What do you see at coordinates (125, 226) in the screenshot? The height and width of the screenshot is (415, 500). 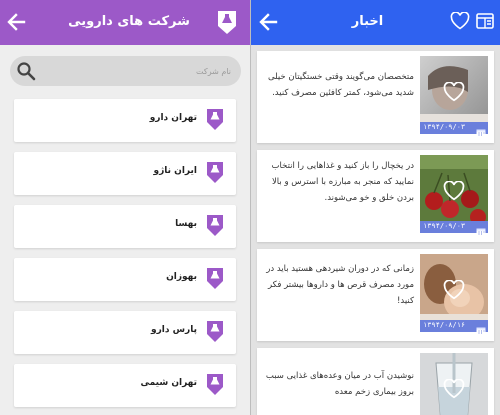 I see `company-item: بهسا` at bounding box center [125, 226].